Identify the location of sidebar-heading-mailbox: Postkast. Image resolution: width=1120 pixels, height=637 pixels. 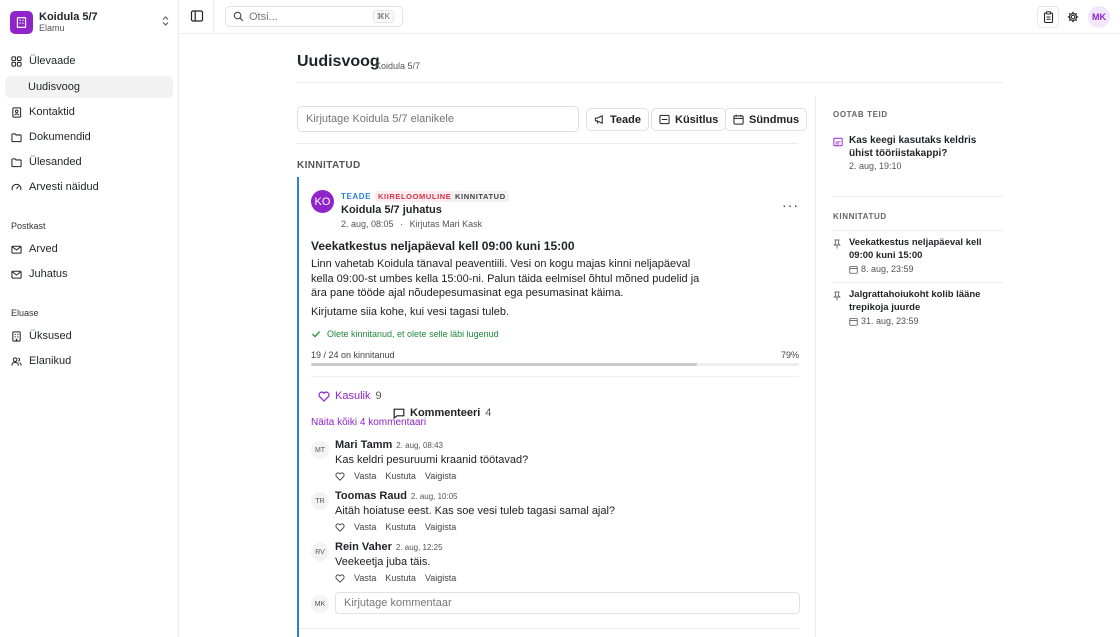
(28, 226).